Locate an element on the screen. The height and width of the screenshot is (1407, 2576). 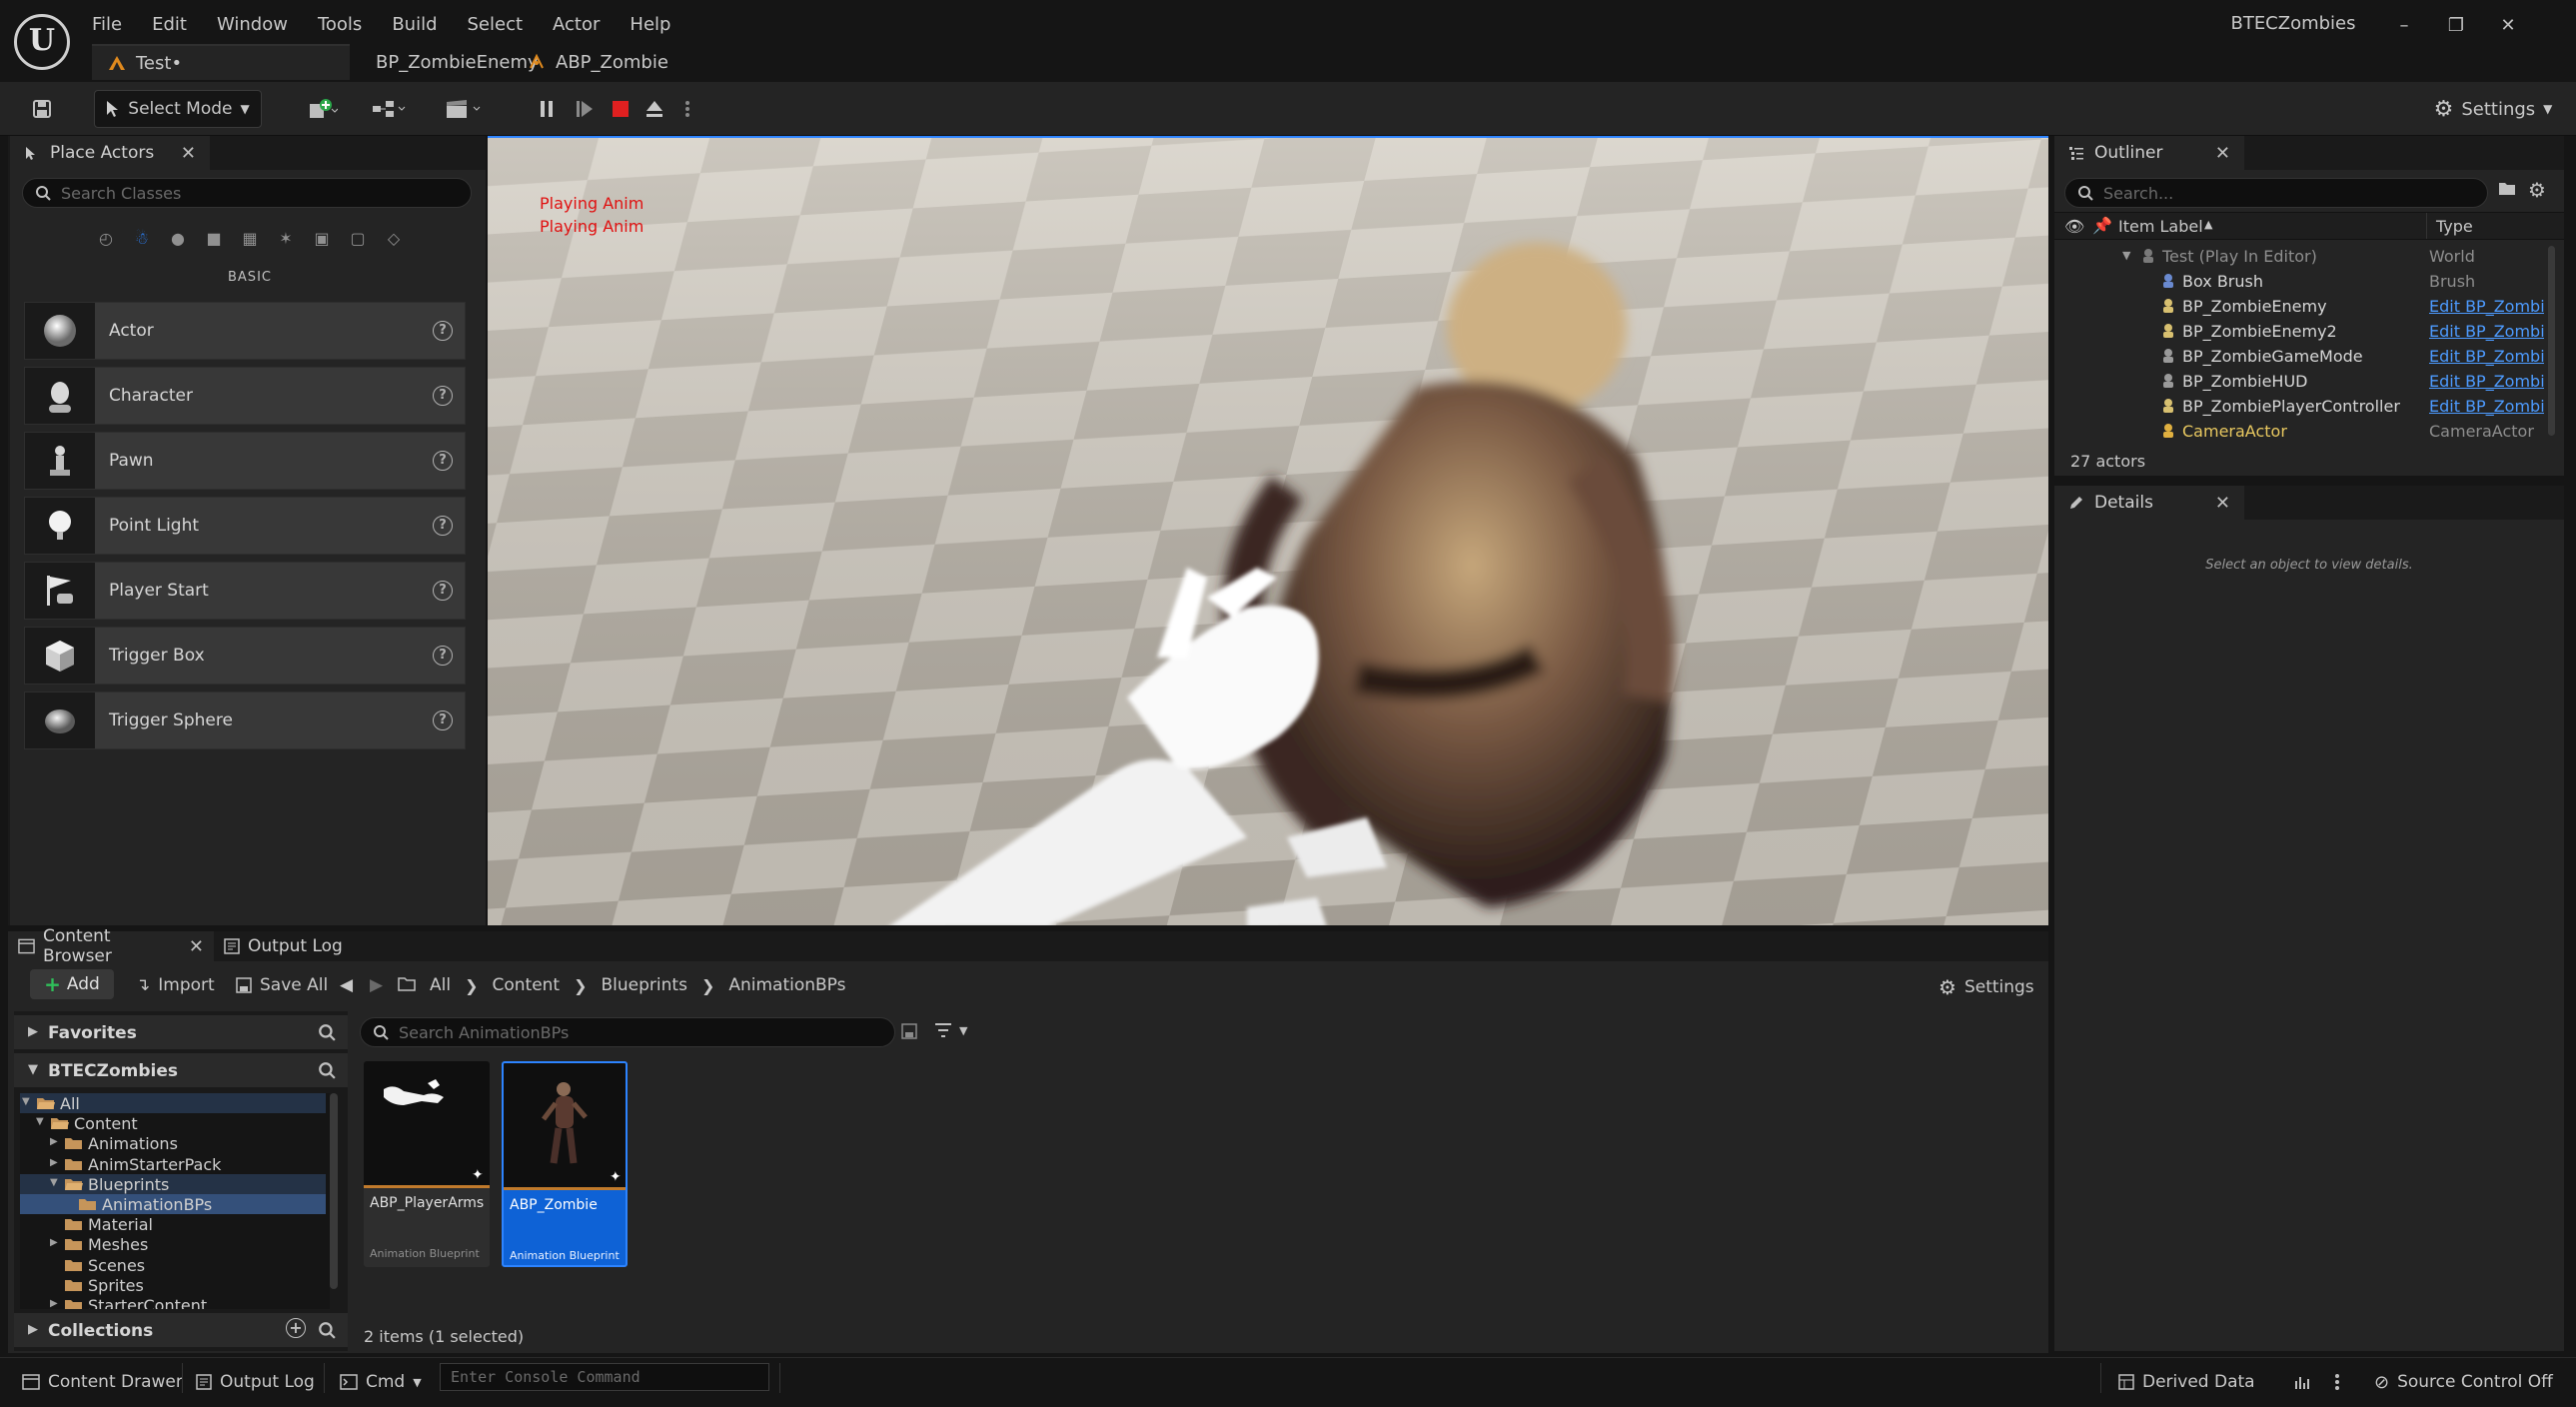
collapse-arrow-icon: ▼ is located at coordinates (2126, 255).